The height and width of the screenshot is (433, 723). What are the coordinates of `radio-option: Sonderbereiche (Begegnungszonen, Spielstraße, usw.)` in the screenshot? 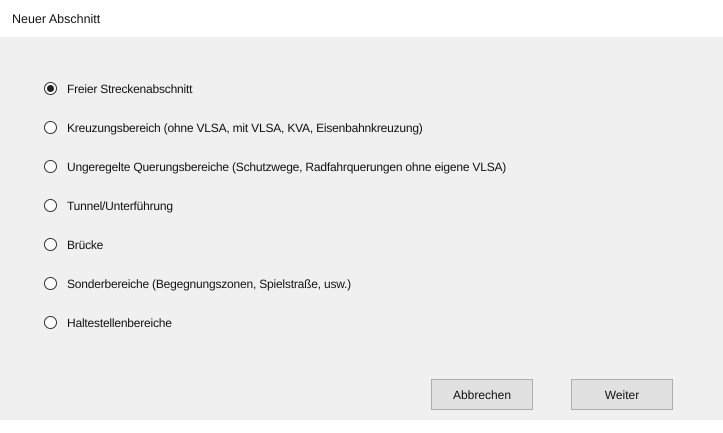 It's located at (383, 283).